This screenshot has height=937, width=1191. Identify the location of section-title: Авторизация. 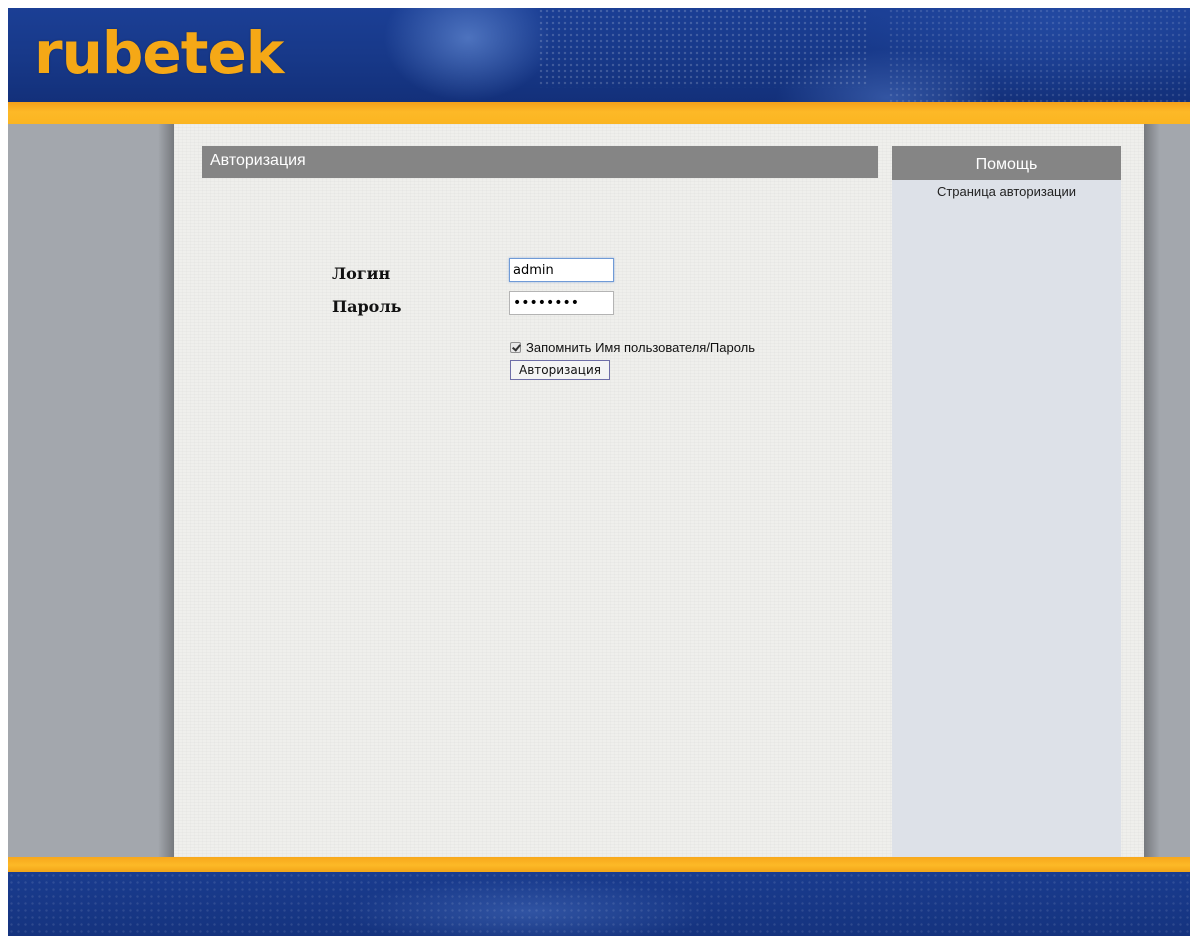
(540, 162).